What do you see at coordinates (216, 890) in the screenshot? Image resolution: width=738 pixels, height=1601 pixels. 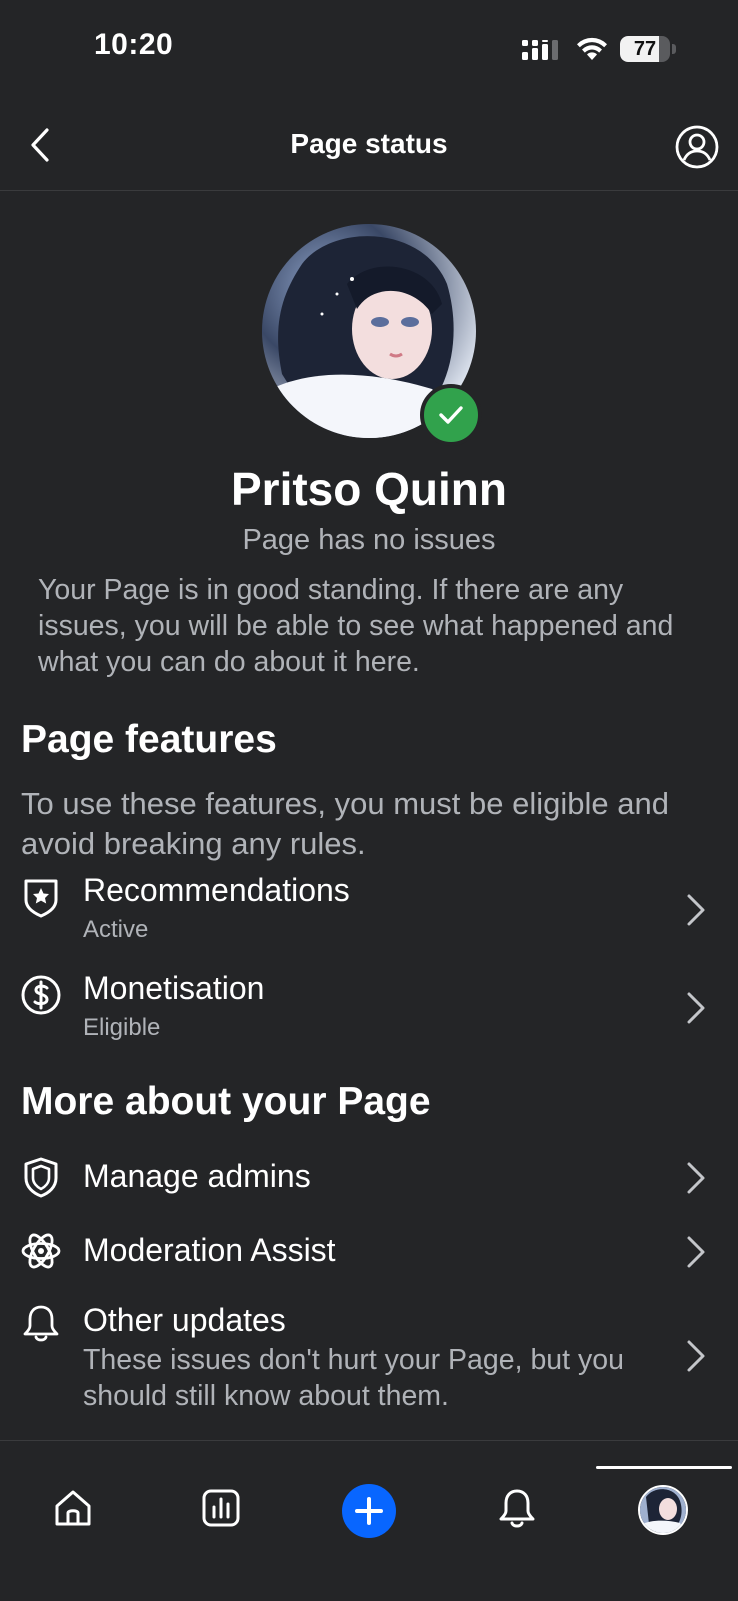 I see `feature-label: Recommendations` at bounding box center [216, 890].